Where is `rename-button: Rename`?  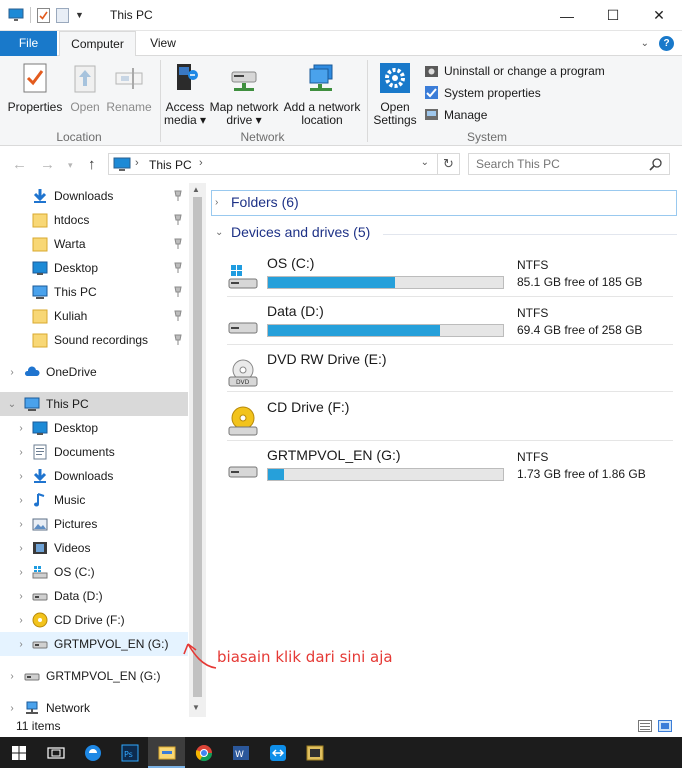
rename-button: Rename is located at coordinates (129, 88).